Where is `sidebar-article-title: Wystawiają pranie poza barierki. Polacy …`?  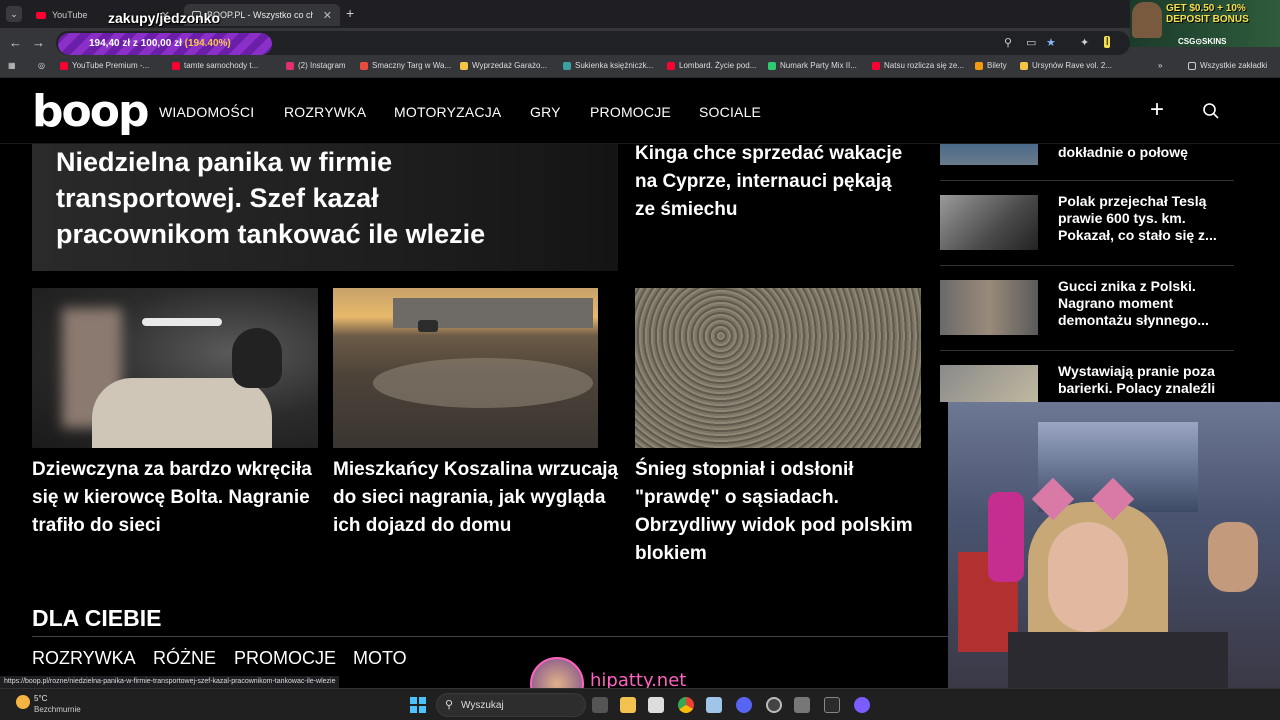 sidebar-article-title: Wystawiają pranie poza barierki. Polacy … is located at coordinates (1143, 382).